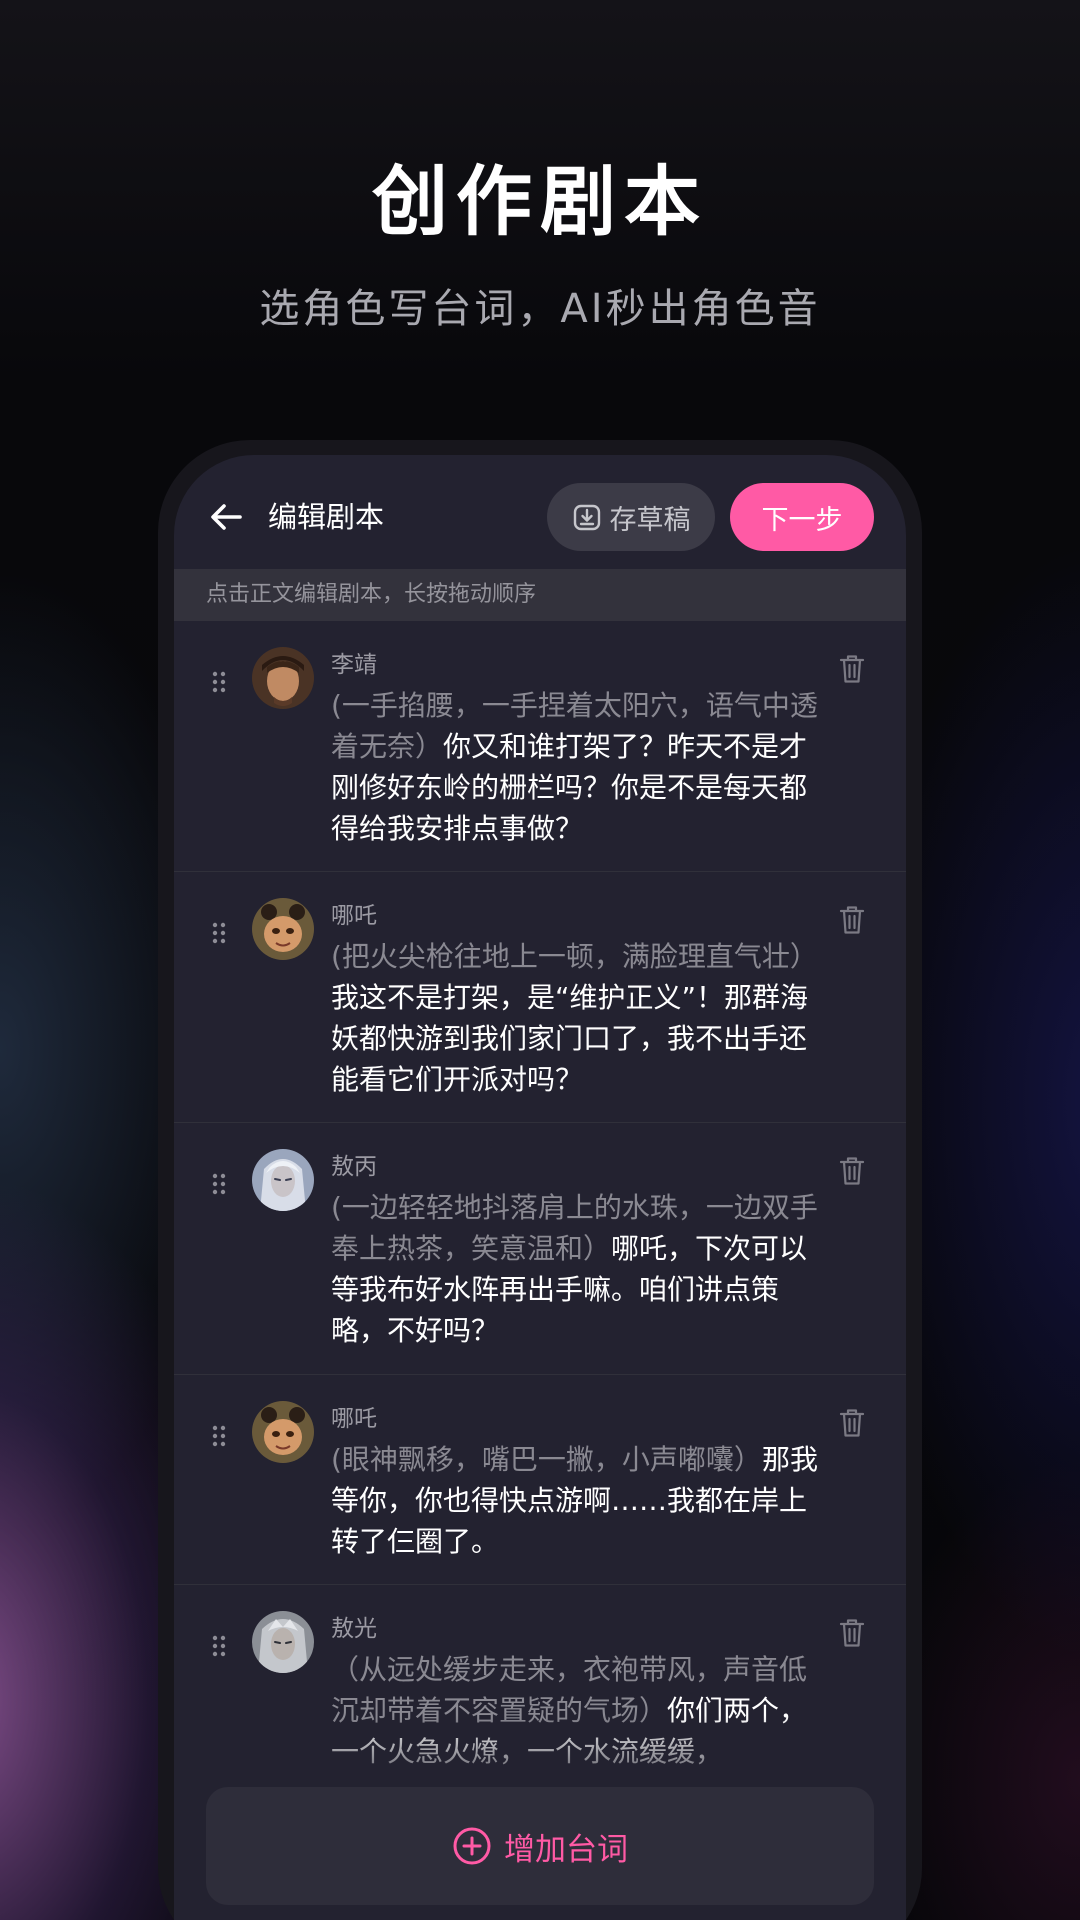 The height and width of the screenshot is (1920, 1080). I want to click on promo-headline: 创作剧本, so click(540, 201).